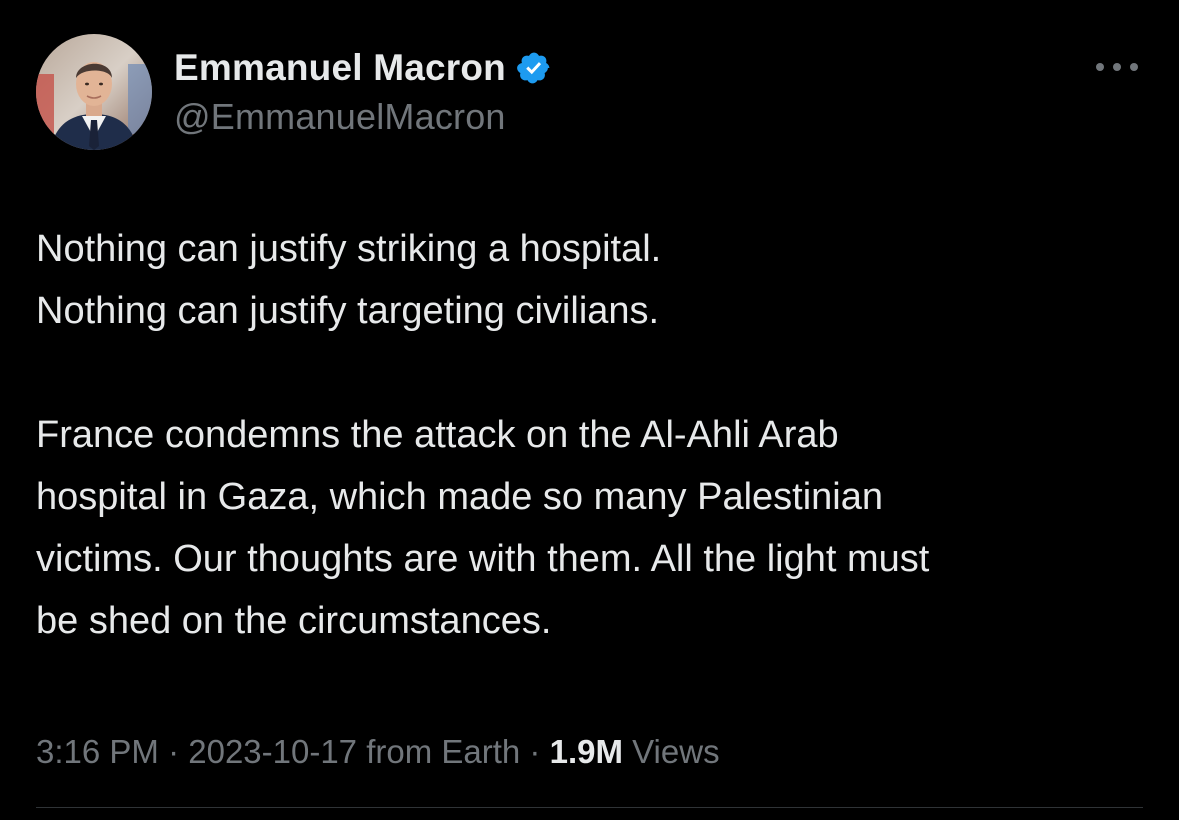 Image resolution: width=1179 pixels, height=820 pixels. I want to click on tweet-line-blank, so click(591, 373).